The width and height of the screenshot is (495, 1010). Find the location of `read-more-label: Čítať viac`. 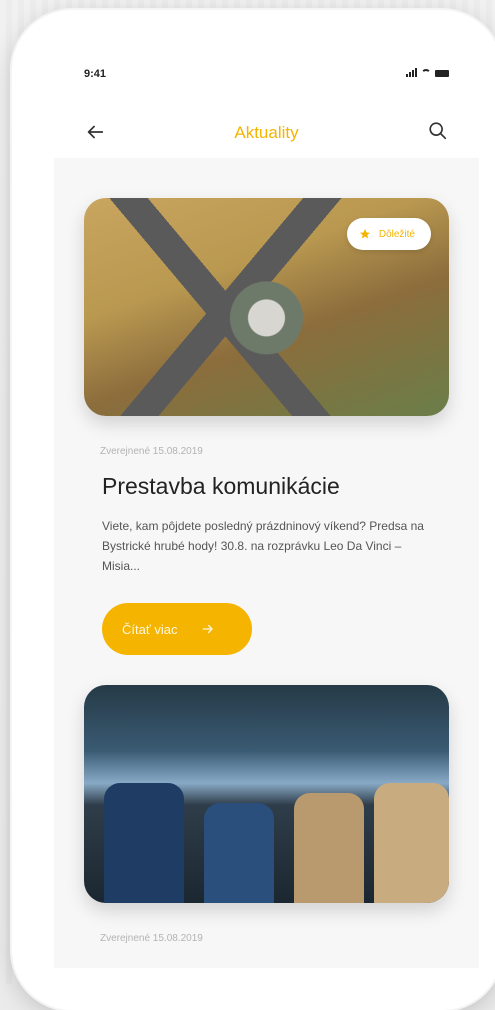

read-more-label: Čítať viac is located at coordinates (150, 629).